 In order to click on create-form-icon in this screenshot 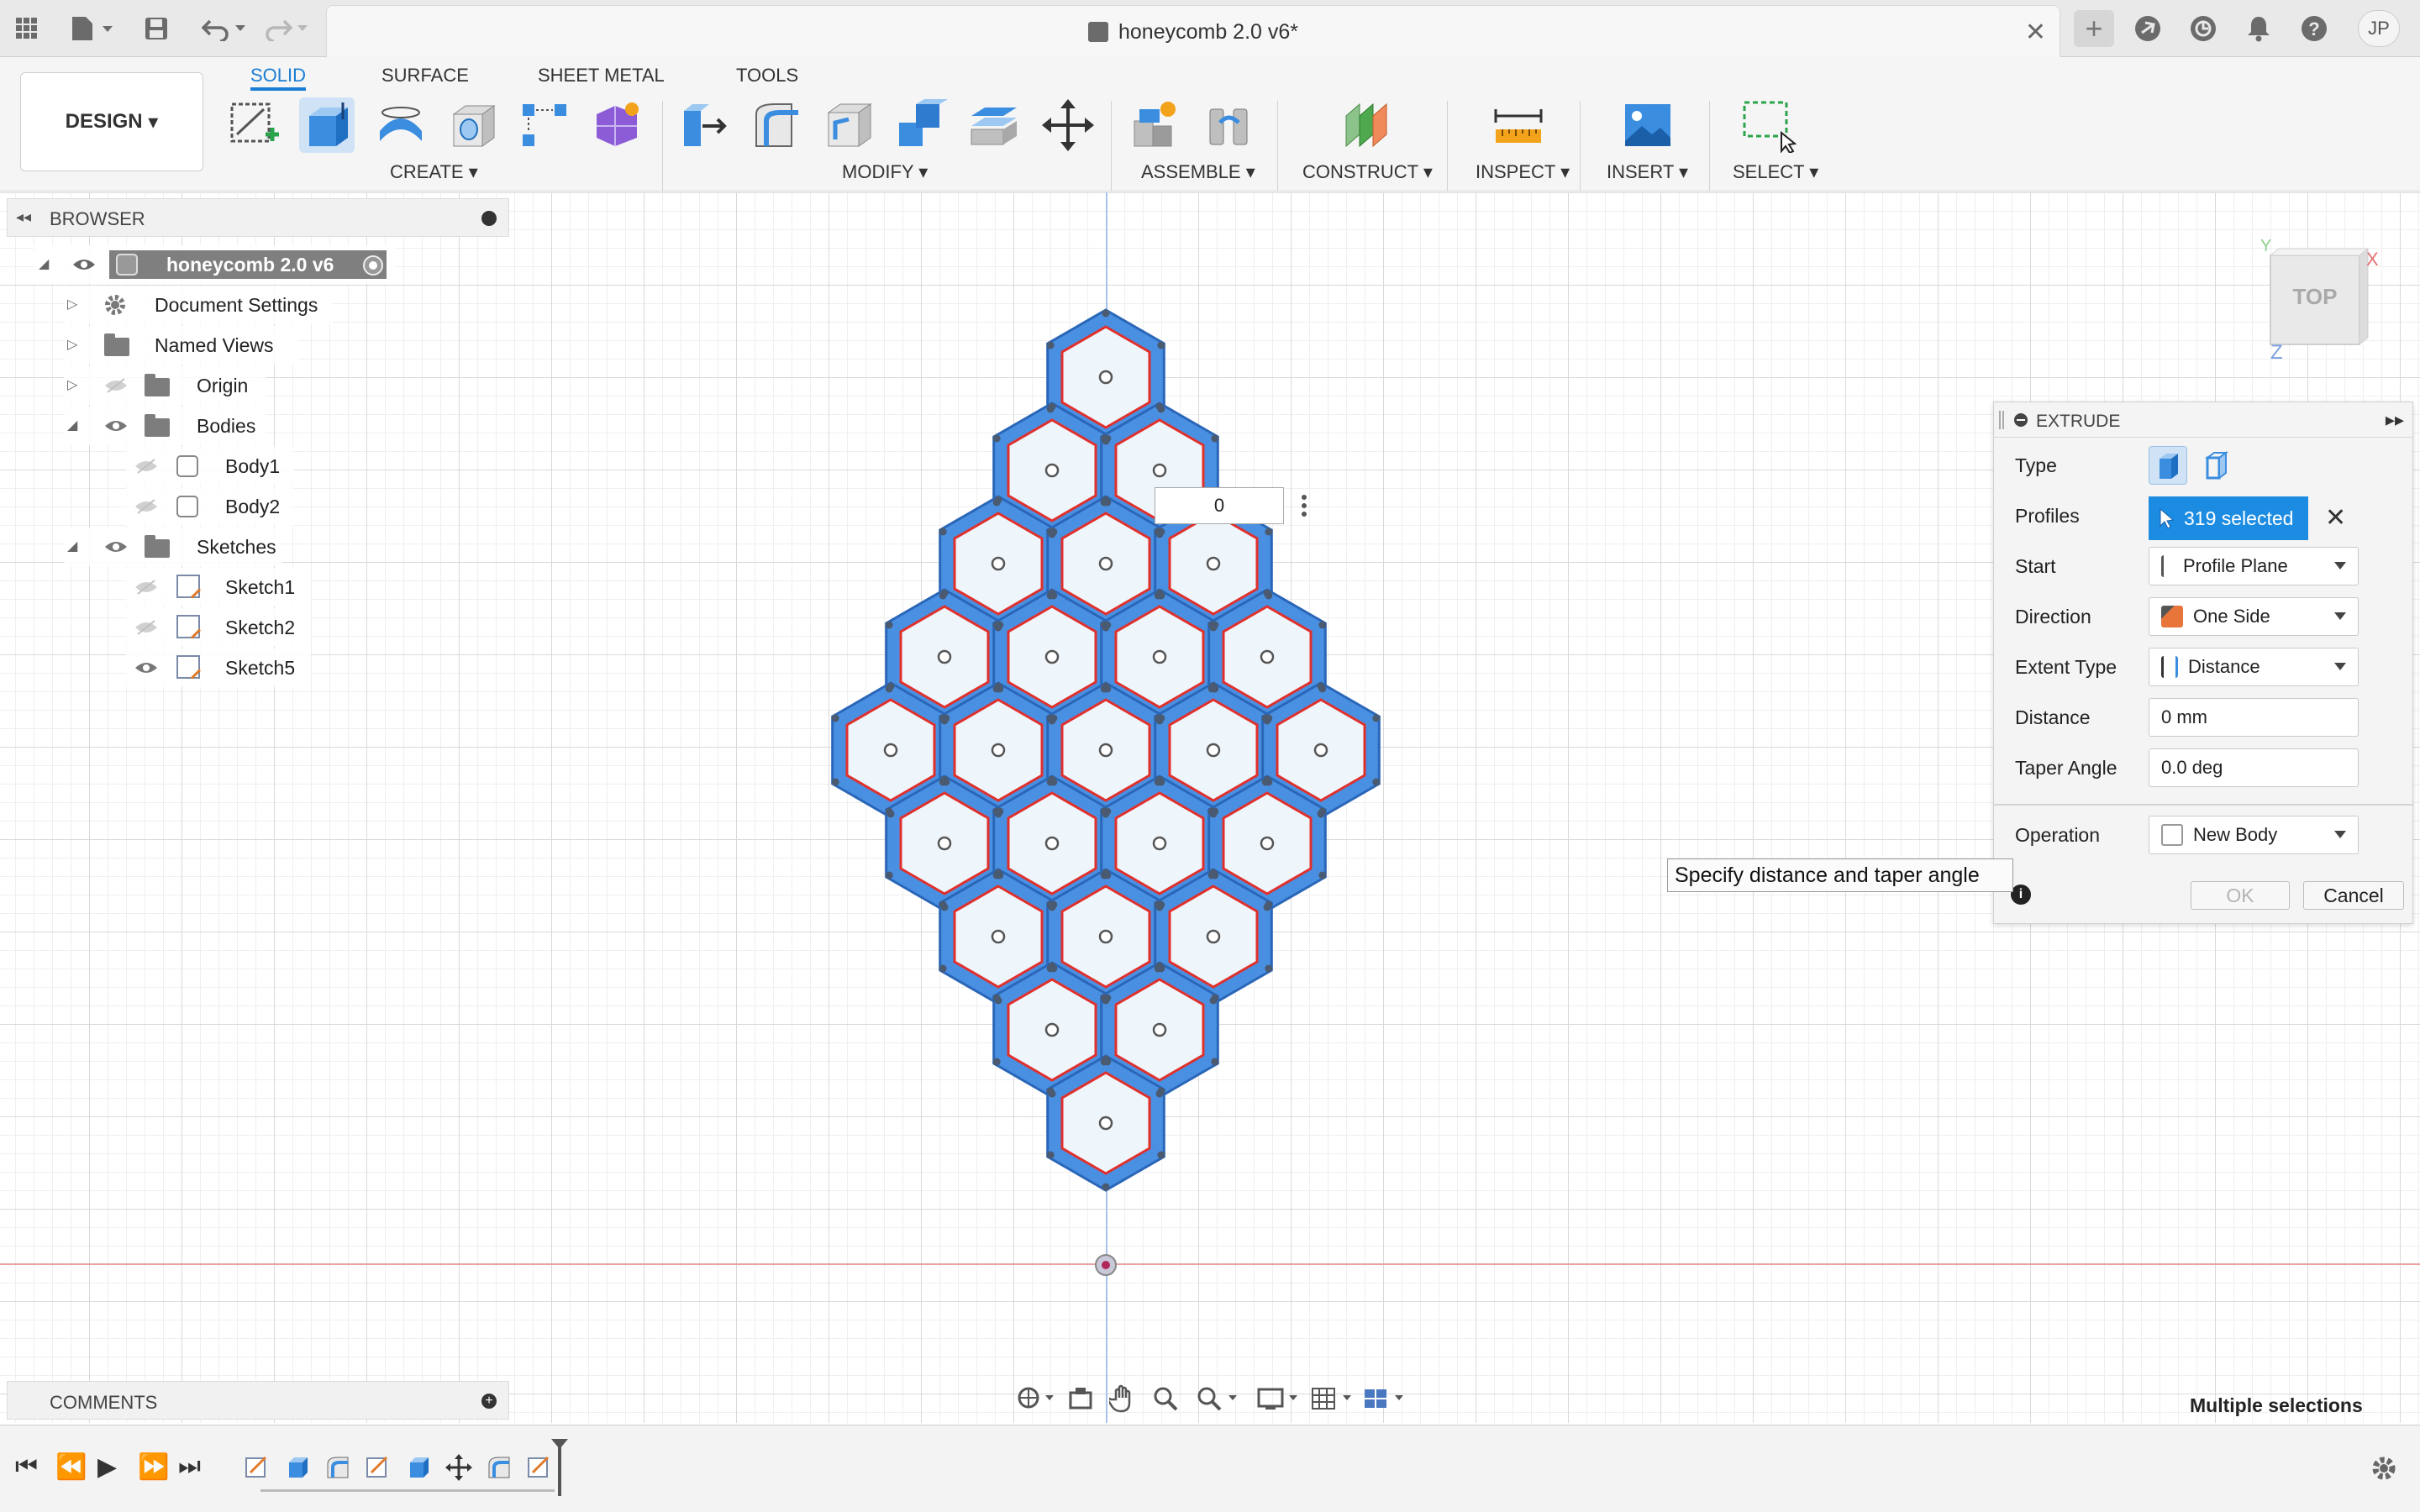, I will do `click(617, 125)`.